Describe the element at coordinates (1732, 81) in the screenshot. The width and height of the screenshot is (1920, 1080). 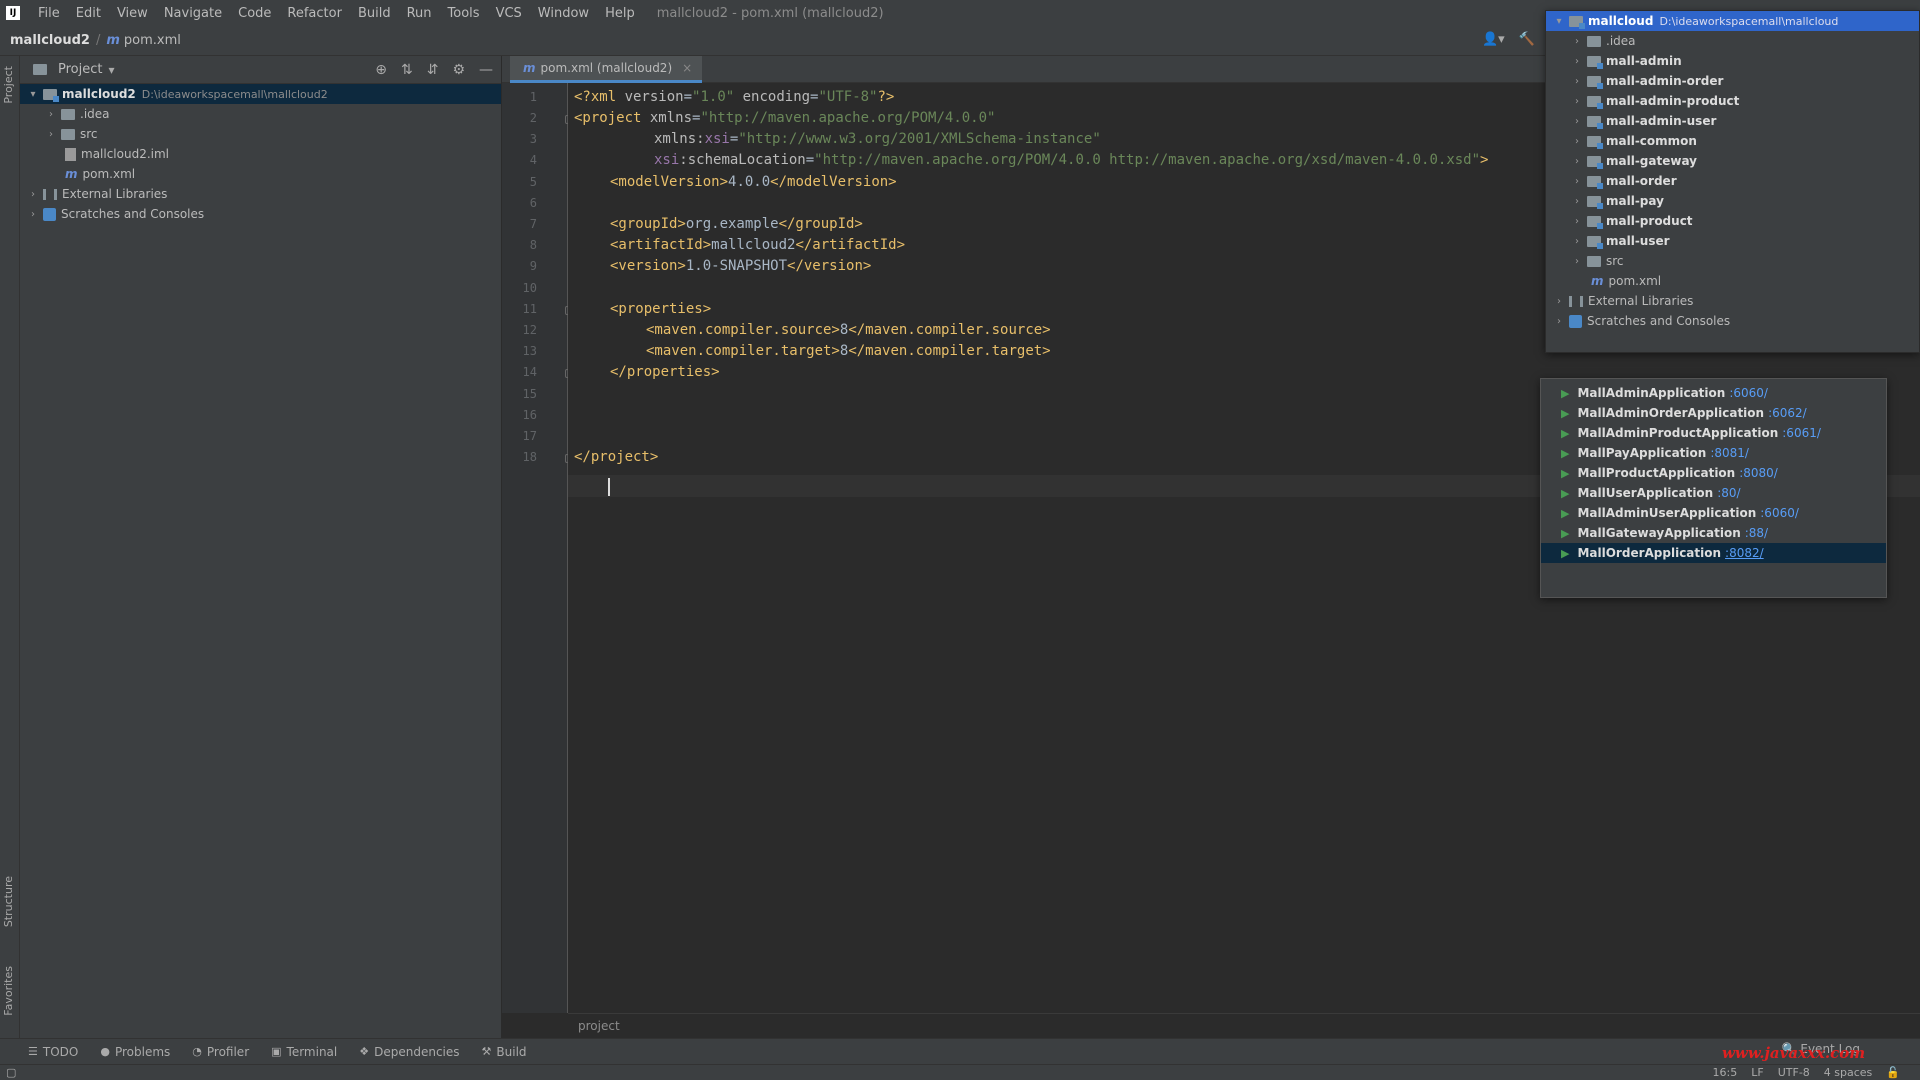
I see `tree-item-module: › mall-admin-order` at that location.